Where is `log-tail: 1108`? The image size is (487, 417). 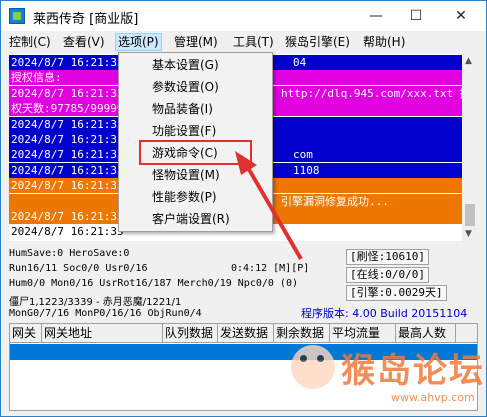
log-tail: 1108 is located at coordinates (306, 170).